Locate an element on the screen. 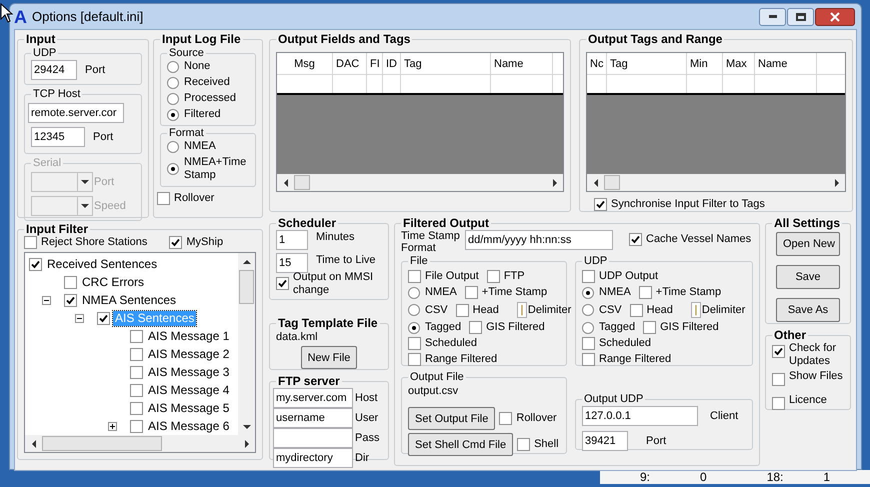  minimize-button is located at coordinates (772, 17).